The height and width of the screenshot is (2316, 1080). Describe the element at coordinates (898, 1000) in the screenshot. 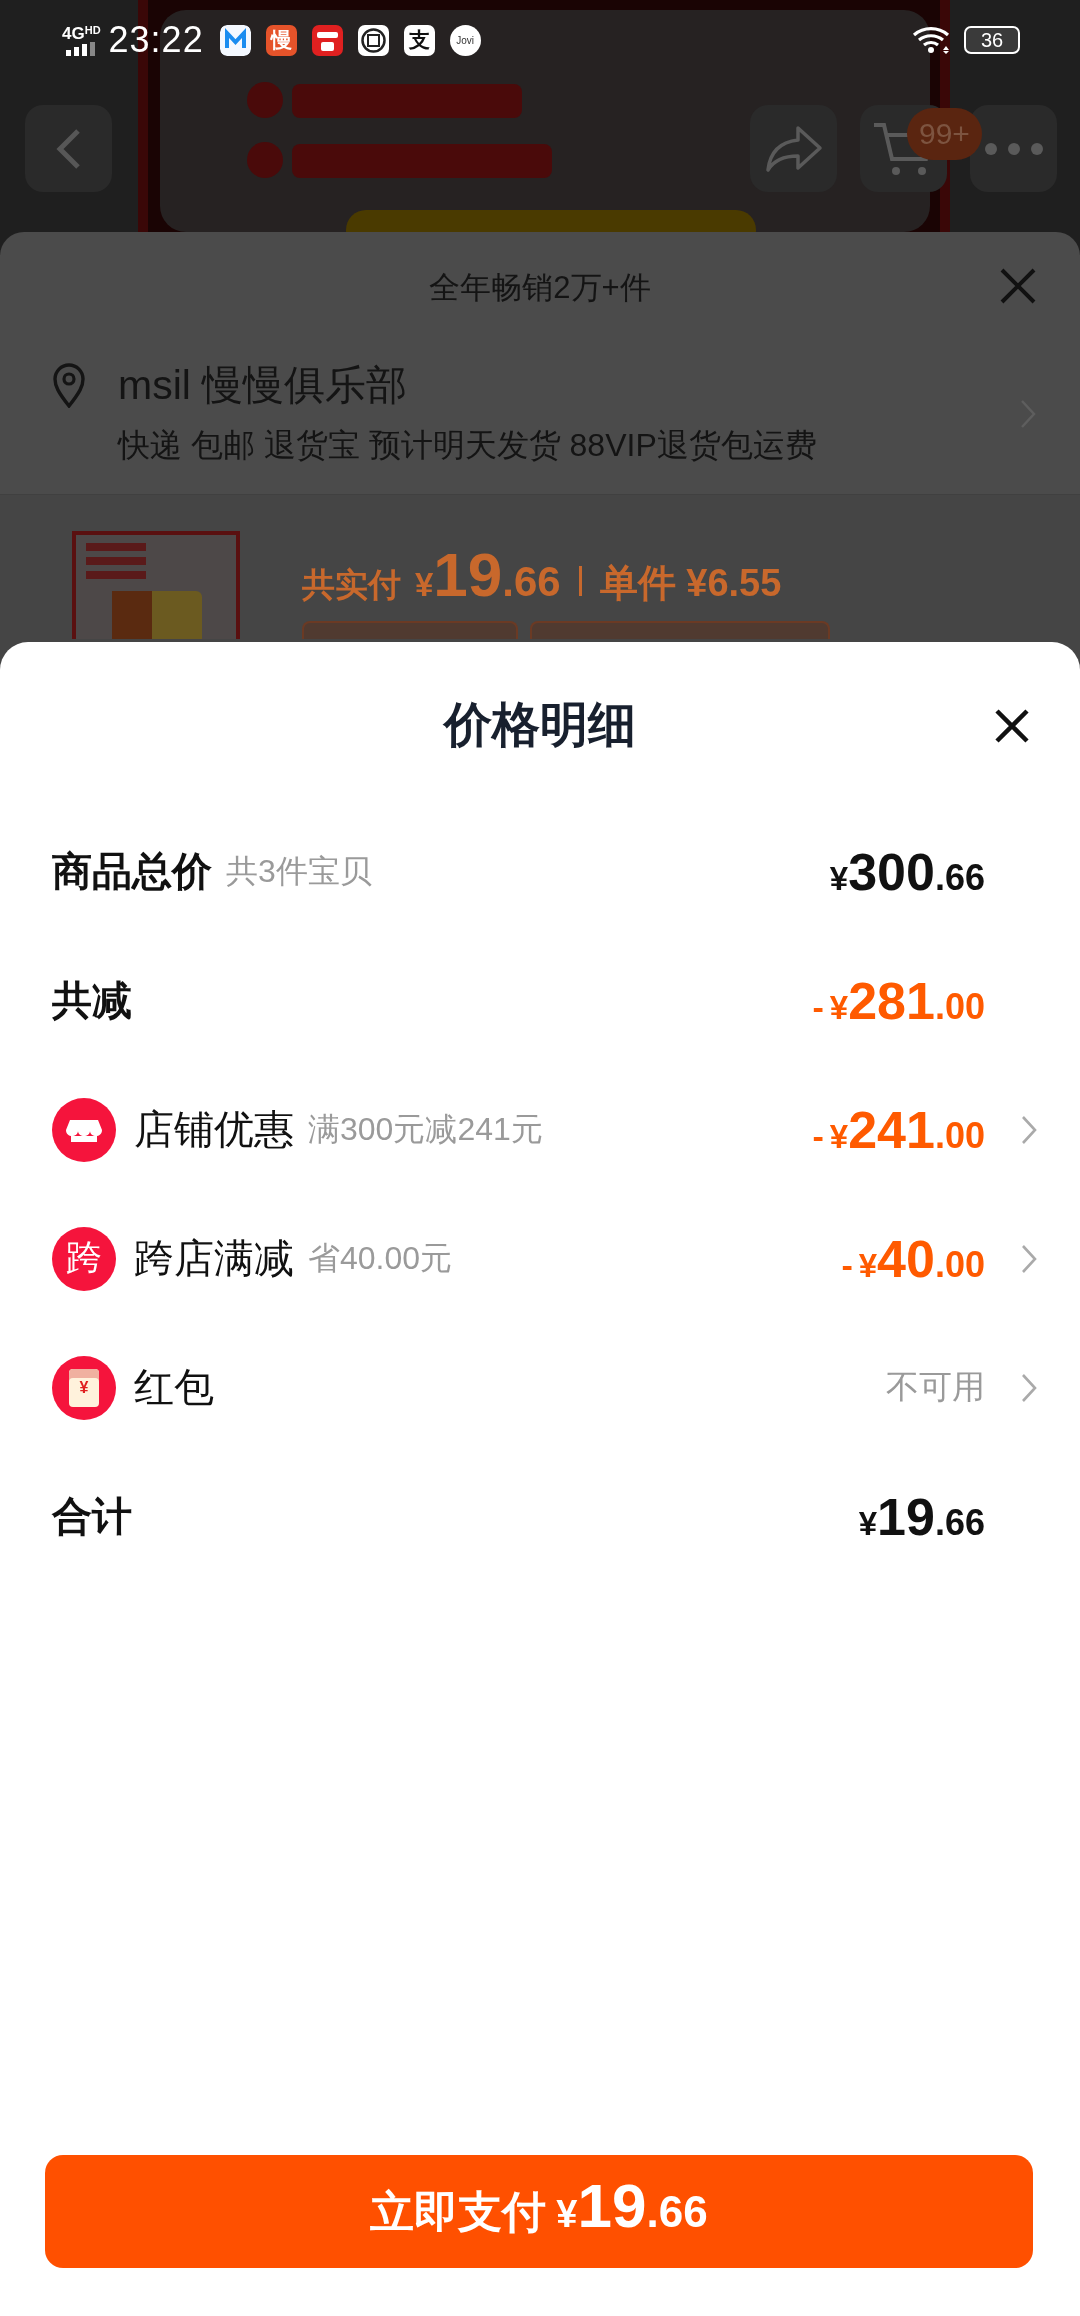

I see `amount: - ¥281.00` at that location.